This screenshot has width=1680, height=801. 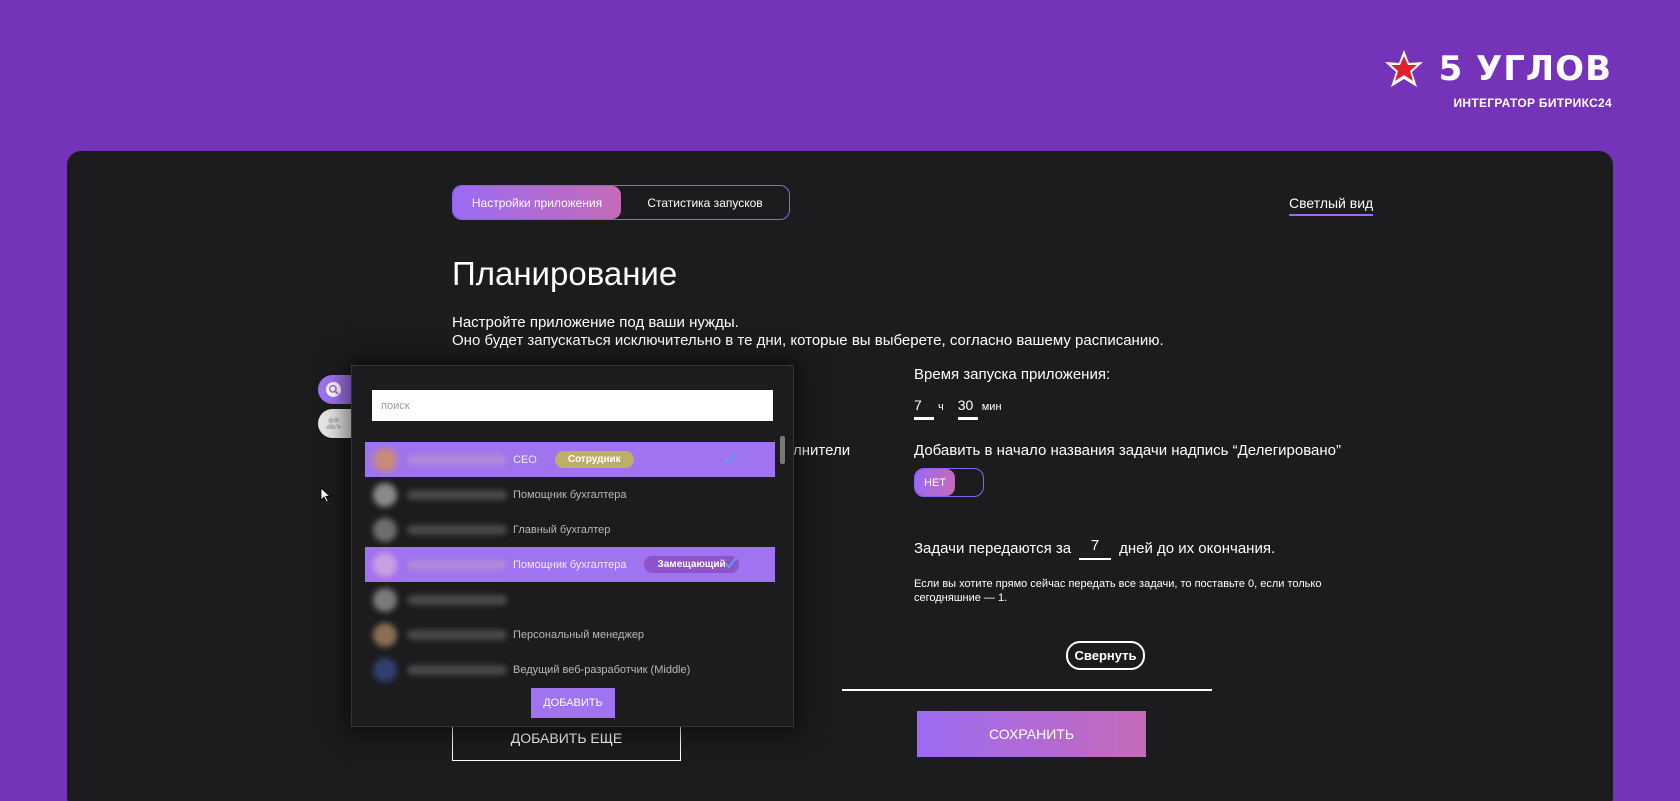 I want to click on list-item: Ведущий веб-разработчик (Middle), so click(x=570, y=669).